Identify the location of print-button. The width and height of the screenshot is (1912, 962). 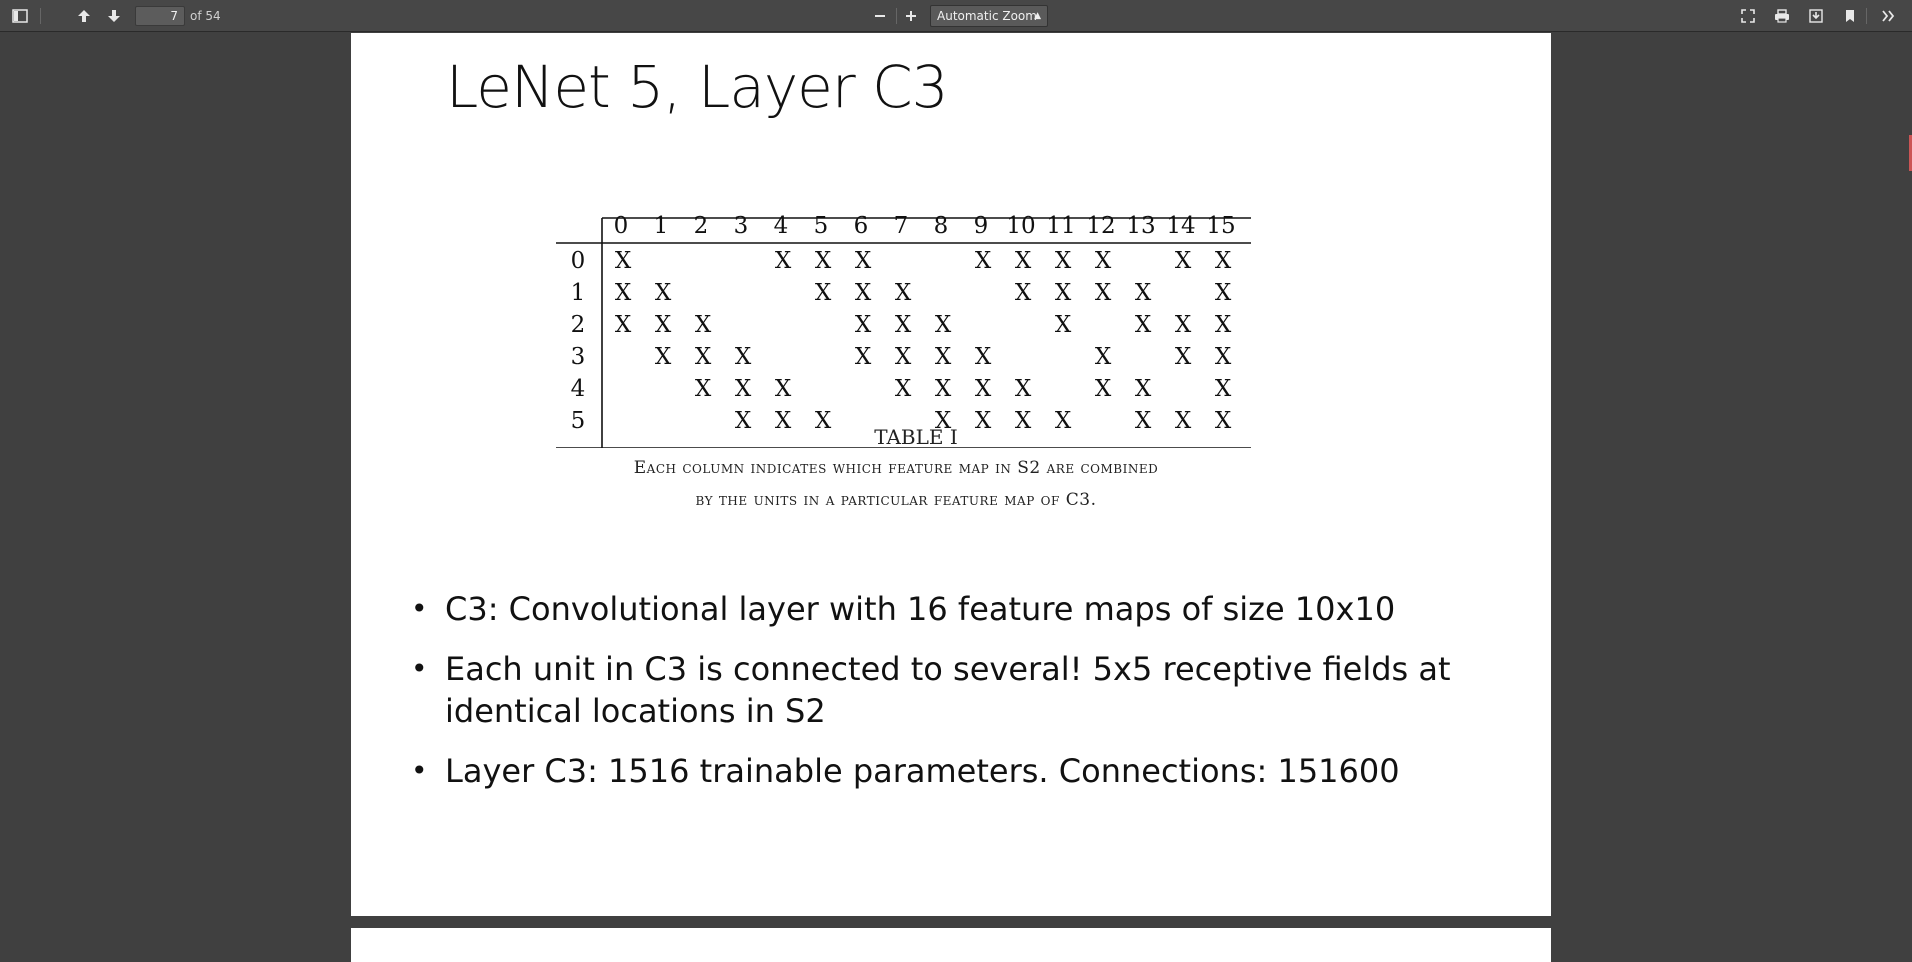
(1782, 16).